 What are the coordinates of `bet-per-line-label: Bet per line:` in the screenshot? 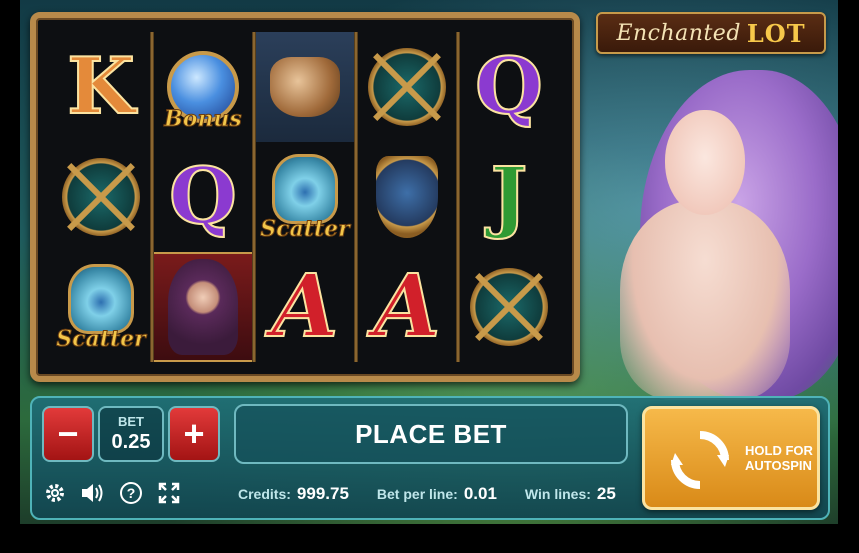 It's located at (417, 494).